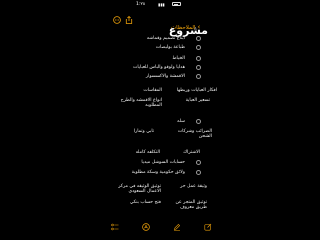 The width and height of the screenshot is (320, 240). I want to click on table-cell: وثيقة عمل حر, so click(193, 186).